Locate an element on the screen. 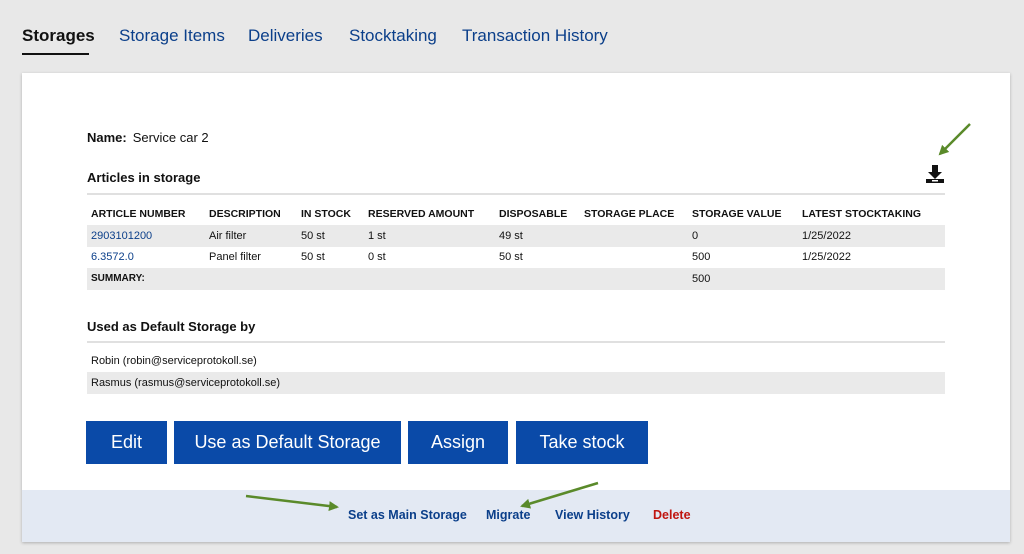 The image size is (1024, 554). view-history-link: View History is located at coordinates (592, 515).